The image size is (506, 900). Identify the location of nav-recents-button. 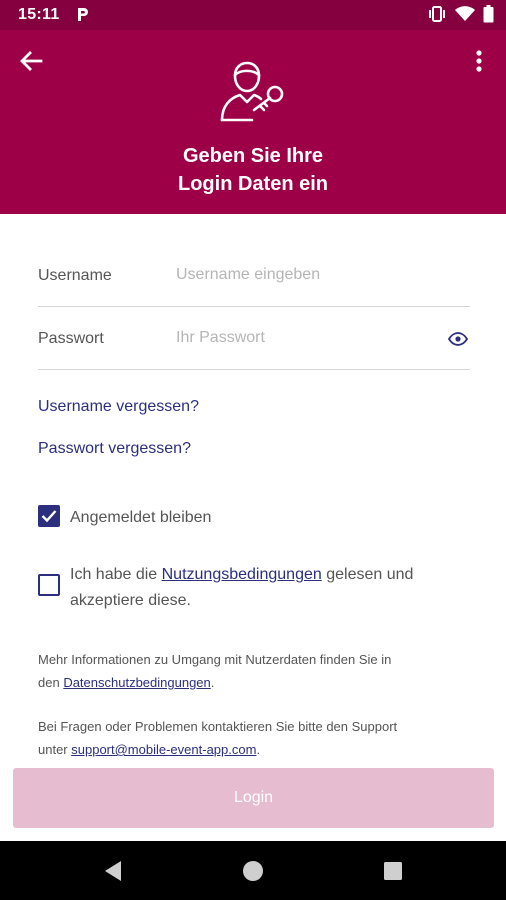
(393, 871).